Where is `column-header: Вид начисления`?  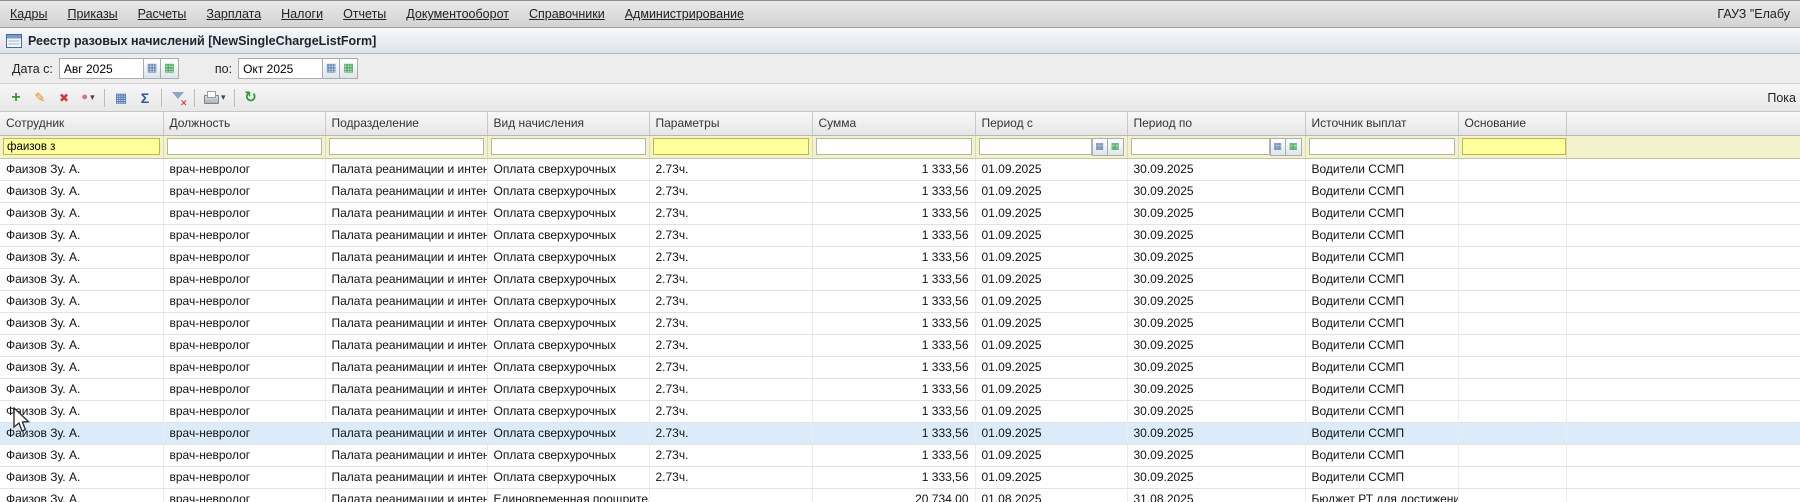 column-header: Вид начисления is located at coordinates (568, 124).